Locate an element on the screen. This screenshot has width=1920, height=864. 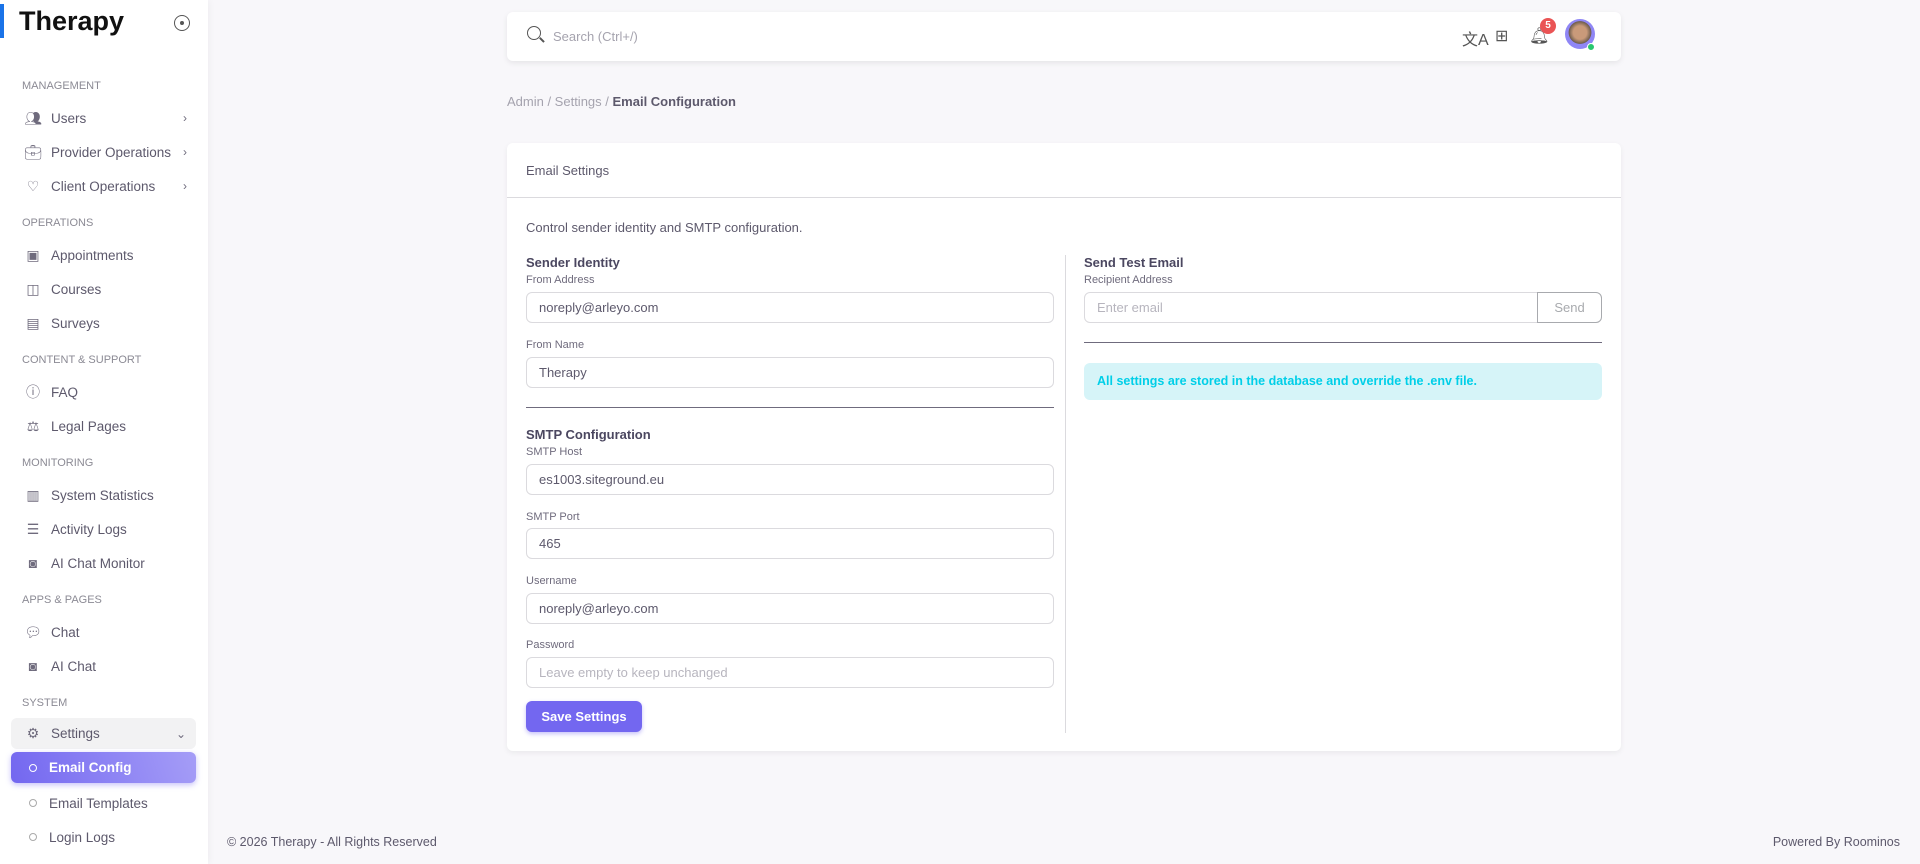
section-label: OPERATIONS is located at coordinates (58, 223).